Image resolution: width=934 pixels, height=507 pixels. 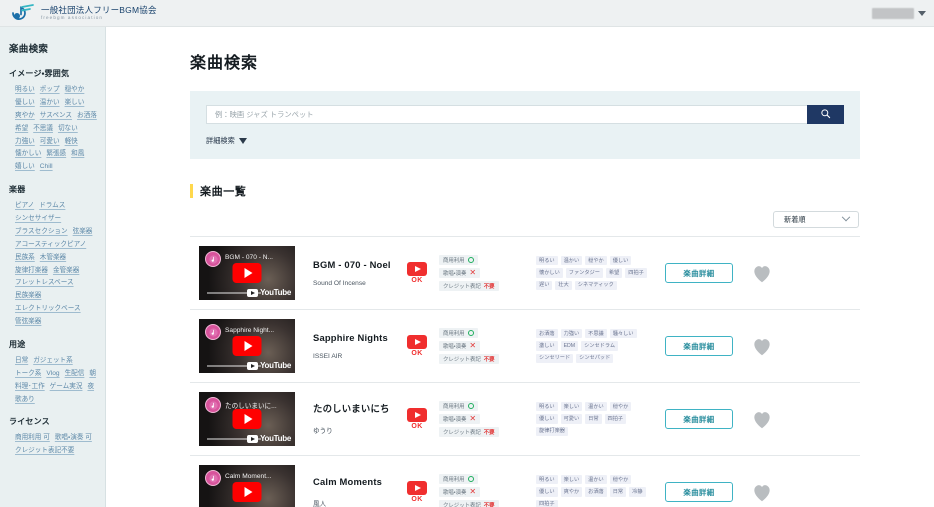 I want to click on sidebar-tag: ゲーム実況, so click(x=66, y=387).